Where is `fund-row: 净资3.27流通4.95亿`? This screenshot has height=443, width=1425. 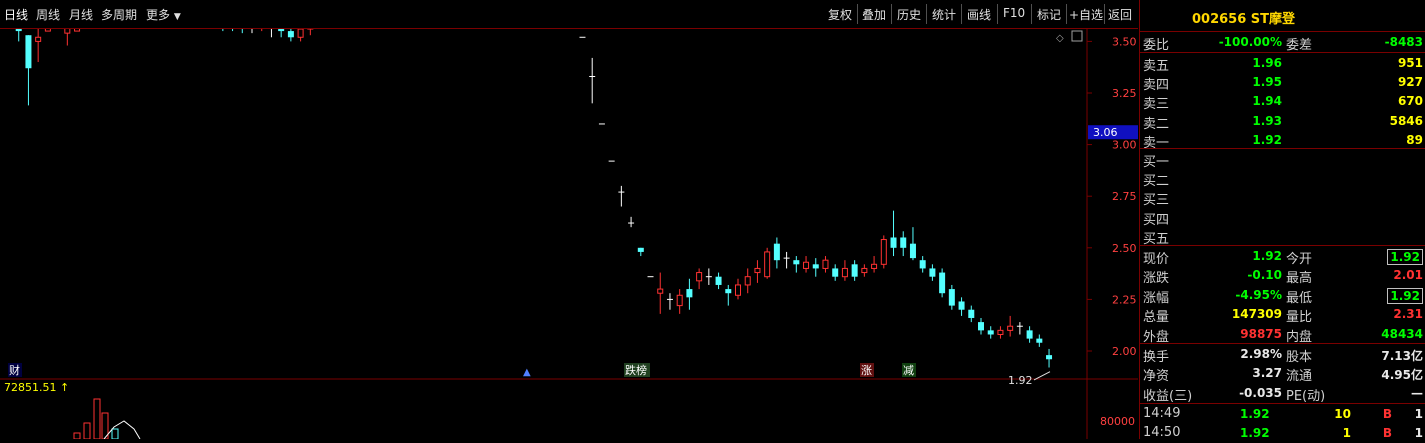
fund-row: 净资3.27流通4.95亿 is located at coordinates (1282, 373).